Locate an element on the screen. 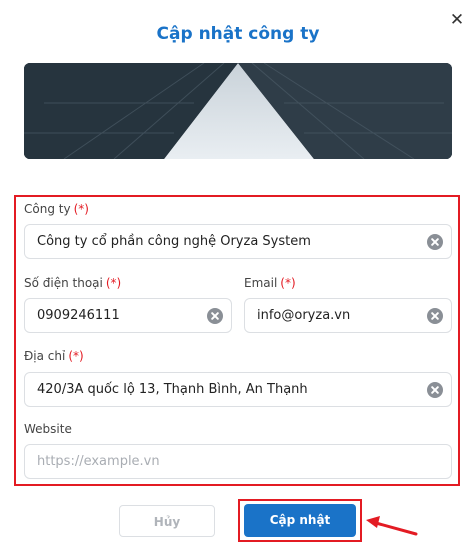 This screenshot has height=555, width=476. website-field-placeholder: https://example.vn is located at coordinates (98, 461).